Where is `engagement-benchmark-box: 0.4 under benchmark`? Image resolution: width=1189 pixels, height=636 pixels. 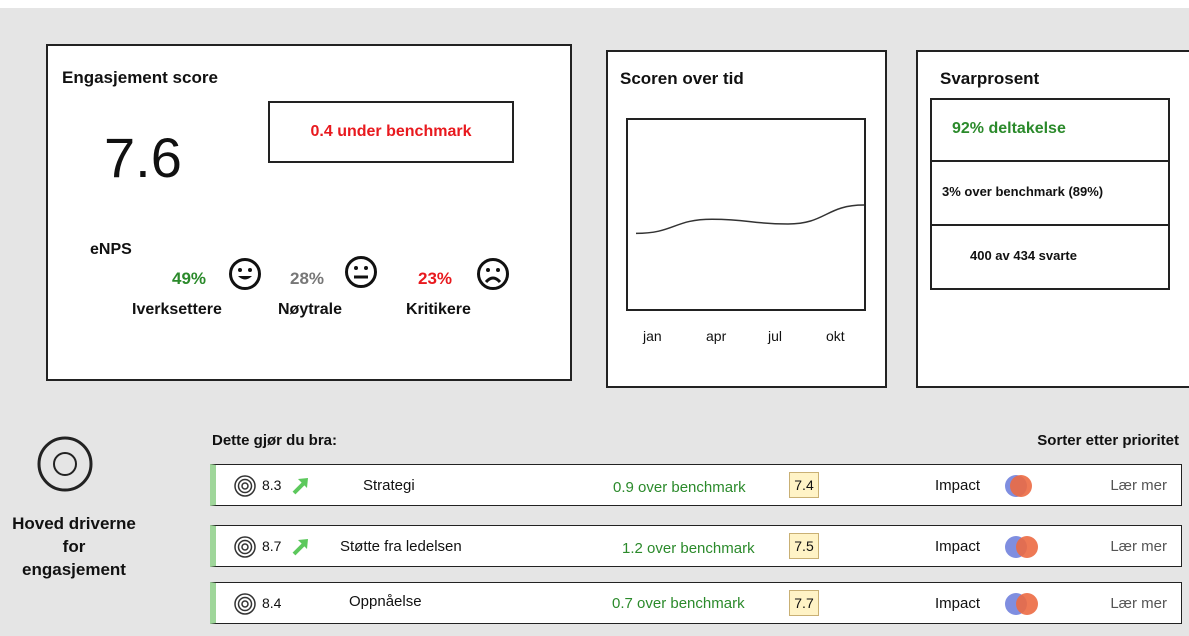
engagement-benchmark-box: 0.4 under benchmark is located at coordinates (391, 132).